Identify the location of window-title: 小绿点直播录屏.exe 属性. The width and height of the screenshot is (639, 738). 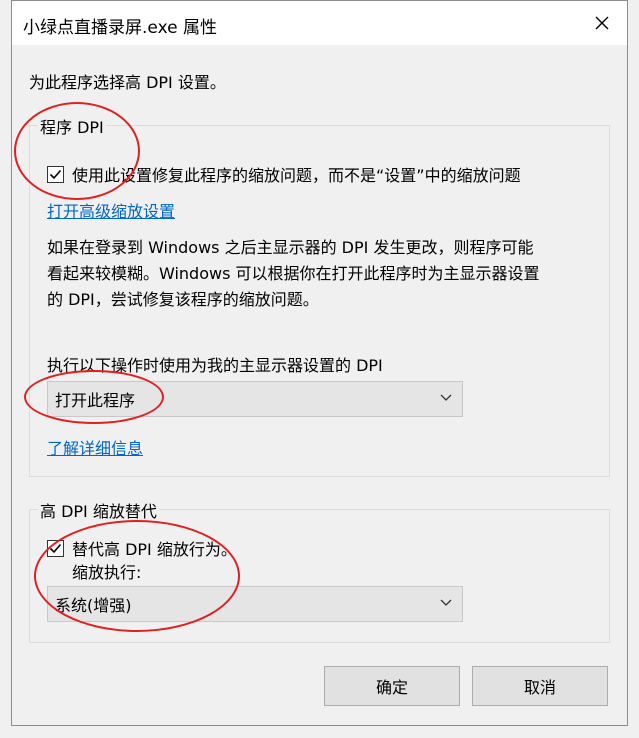
(120, 28).